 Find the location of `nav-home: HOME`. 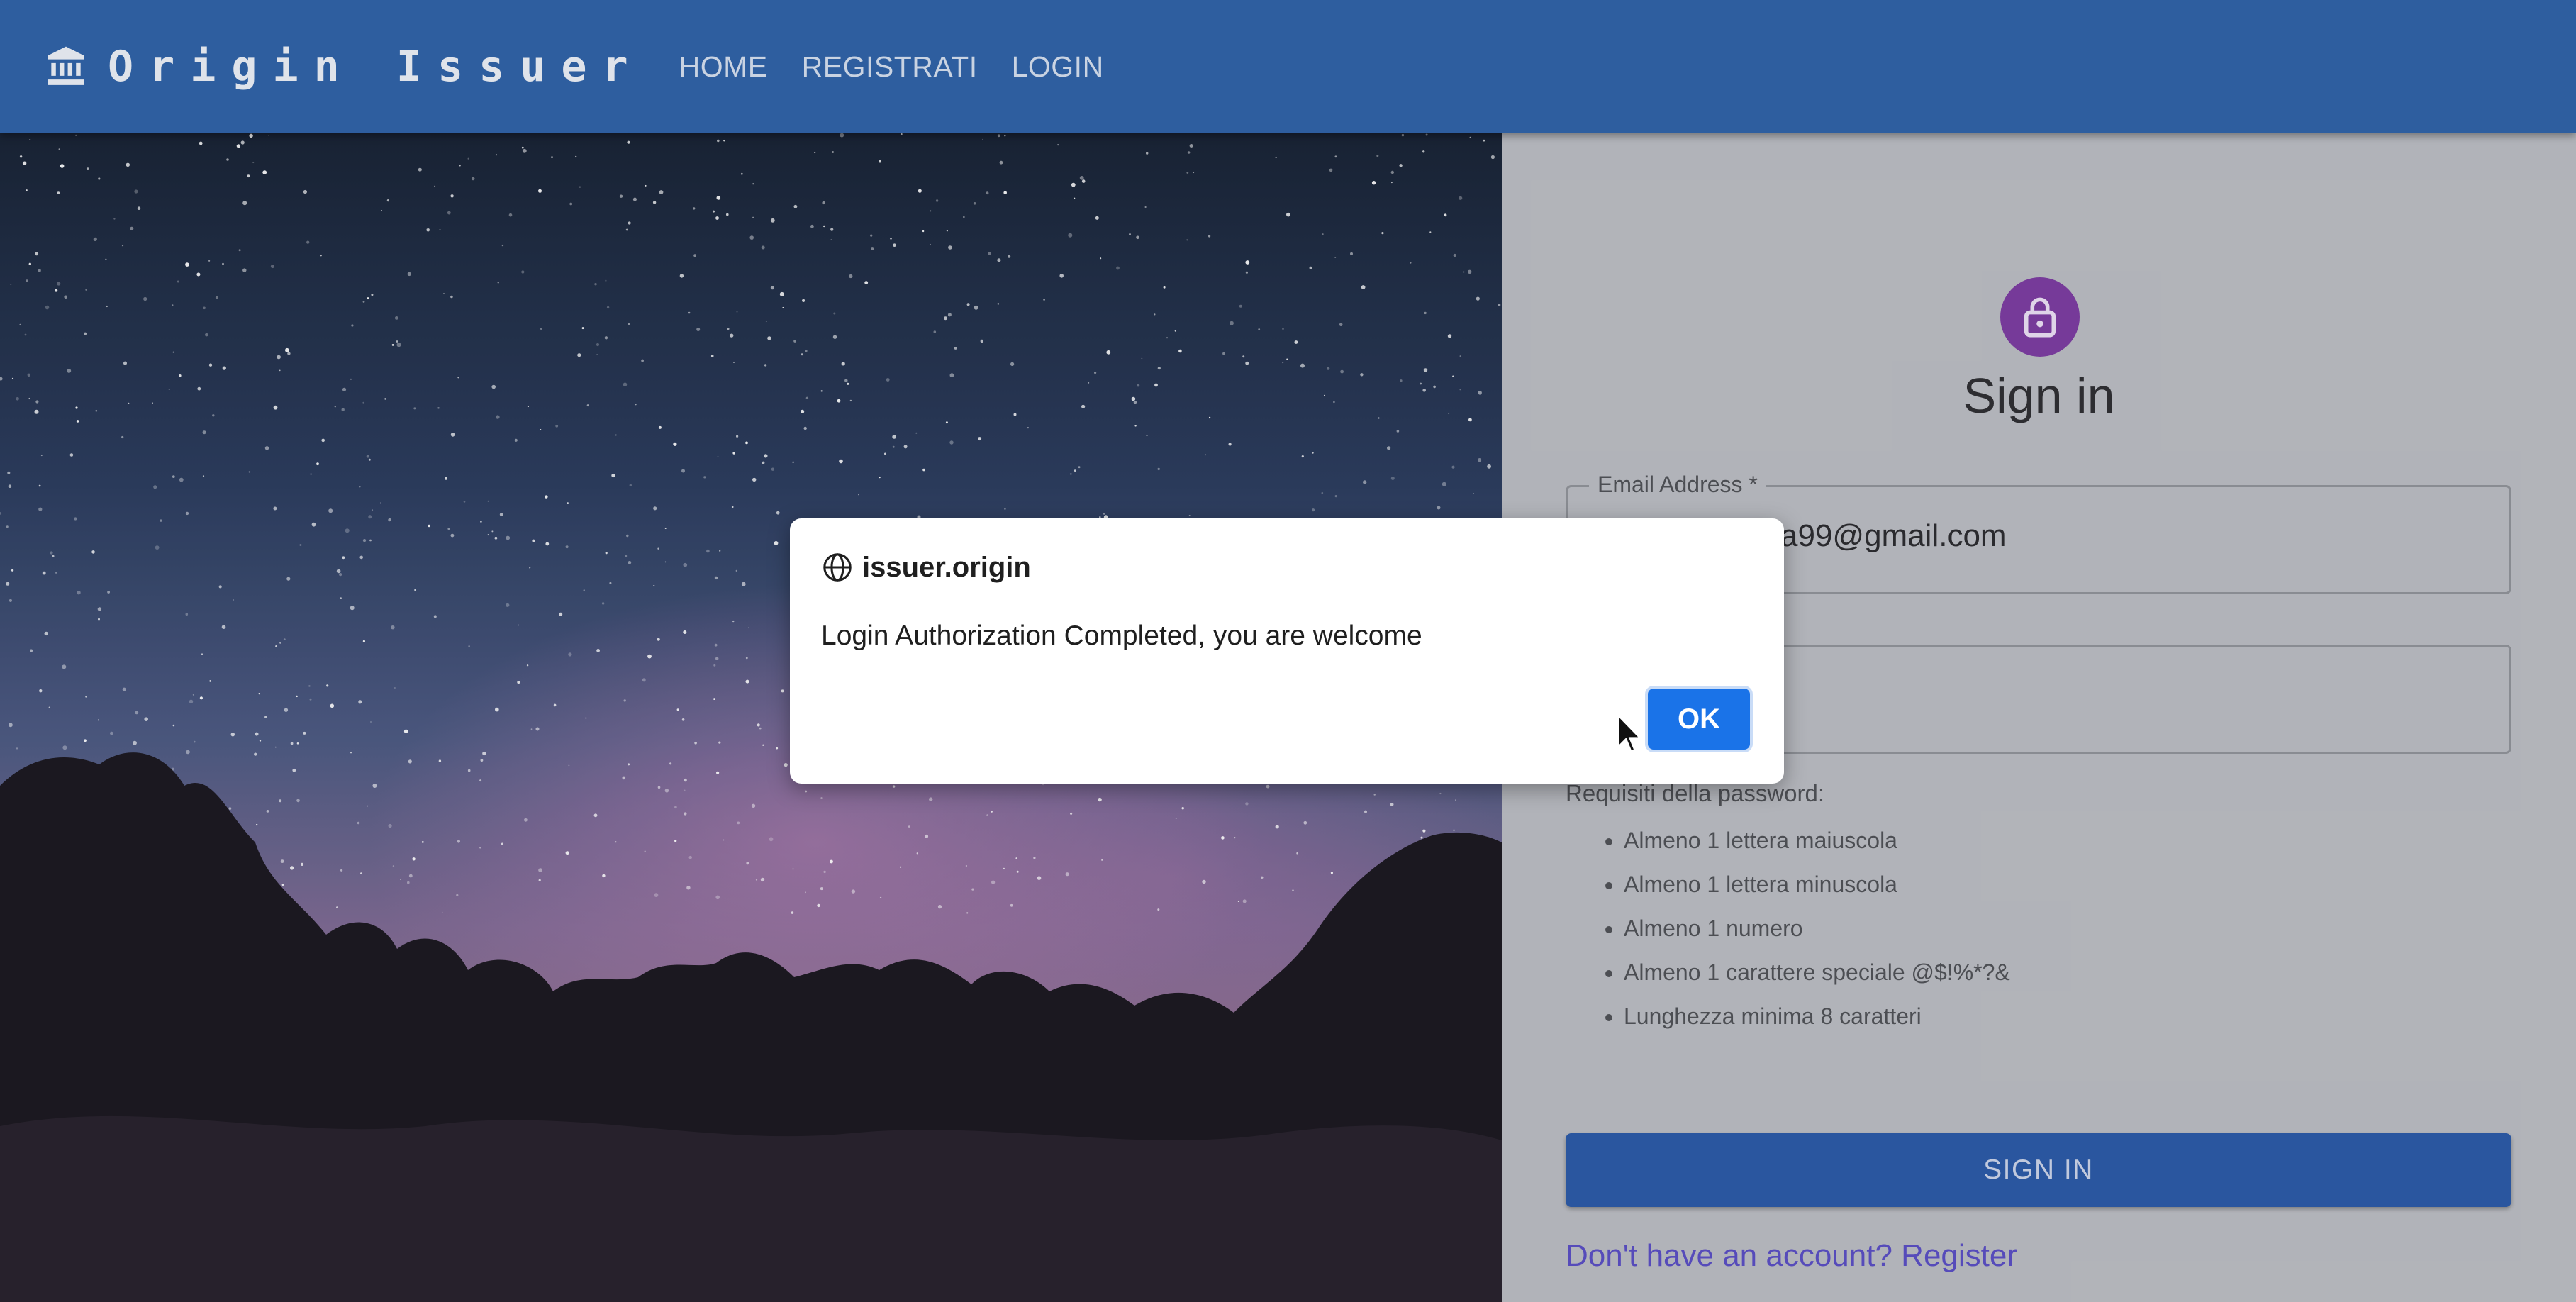

nav-home: HOME is located at coordinates (723, 67).